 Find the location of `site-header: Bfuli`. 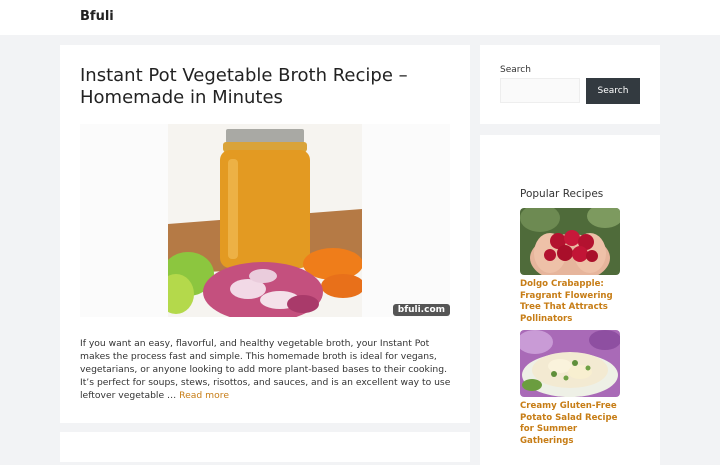

site-header: Bfuli is located at coordinates (360, 17).